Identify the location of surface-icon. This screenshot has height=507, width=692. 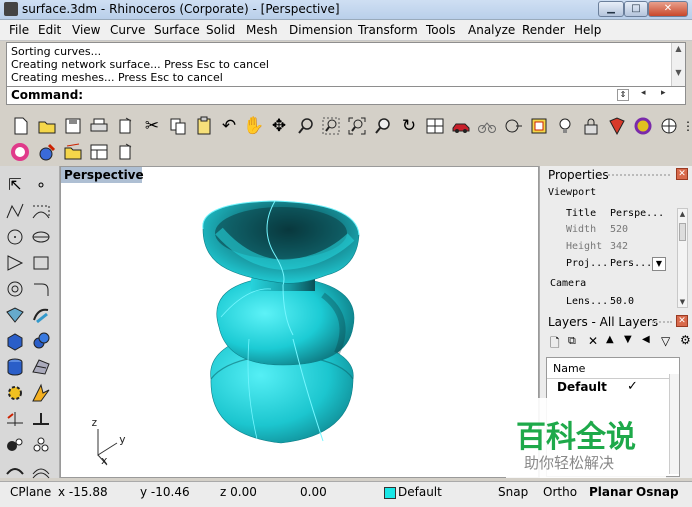
(15, 315).